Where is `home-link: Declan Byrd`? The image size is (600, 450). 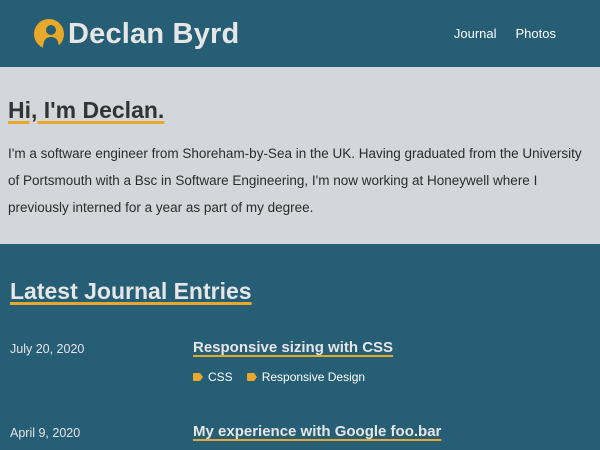 home-link: Declan Byrd is located at coordinates (136, 34).